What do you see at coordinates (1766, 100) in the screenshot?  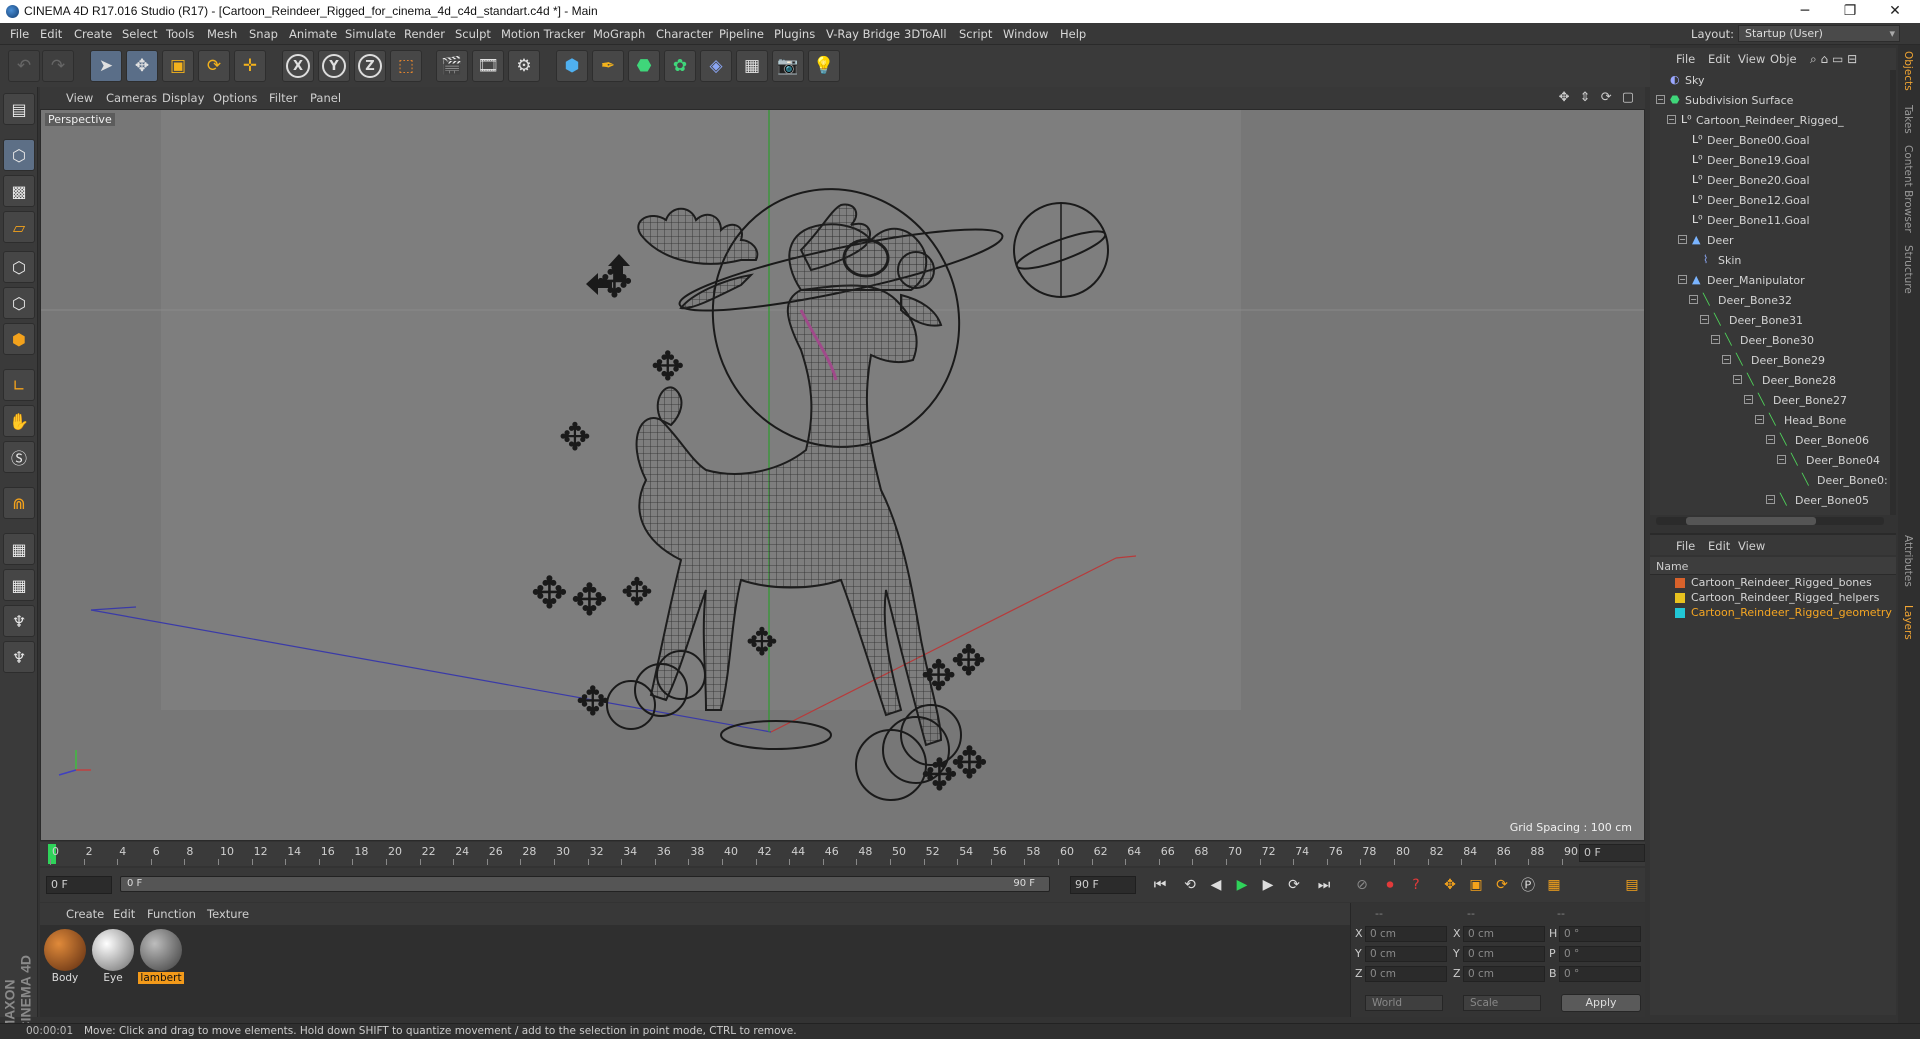 I see `object-row: − ⬣ Subdivision Surface` at bounding box center [1766, 100].